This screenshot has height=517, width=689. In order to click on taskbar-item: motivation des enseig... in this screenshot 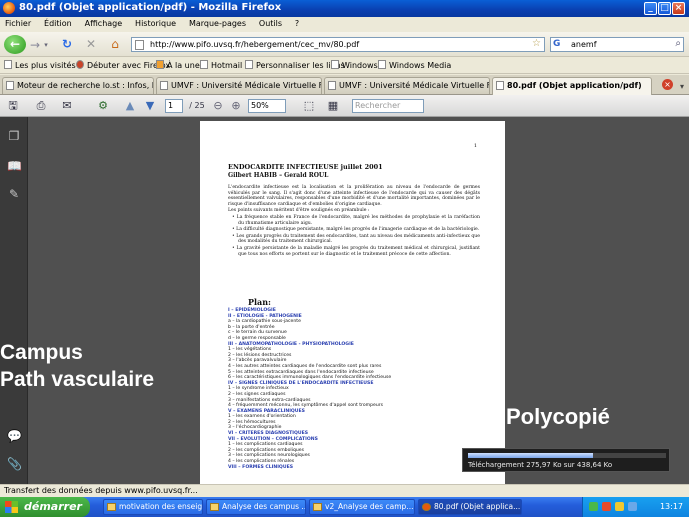, I will do `click(153, 507)`.